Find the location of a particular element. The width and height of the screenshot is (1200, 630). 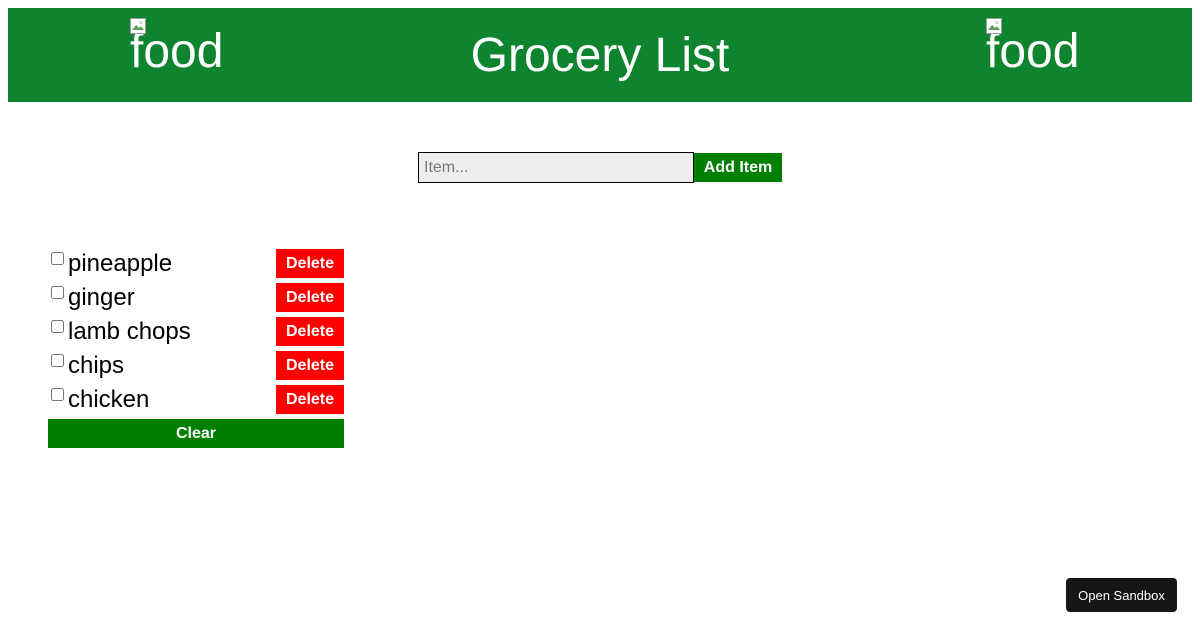

list-item: chicken Delete is located at coordinates (196, 402).